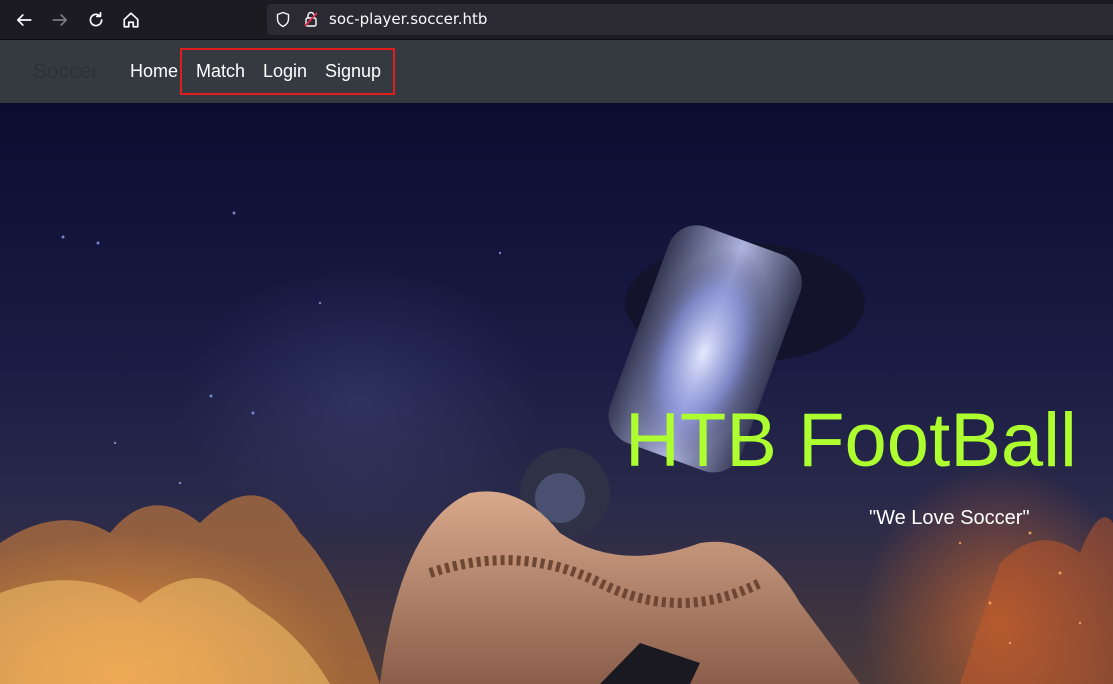 The image size is (1113, 684). Describe the element at coordinates (851, 440) in the screenshot. I see `hero-title: HTB FootBall` at that location.